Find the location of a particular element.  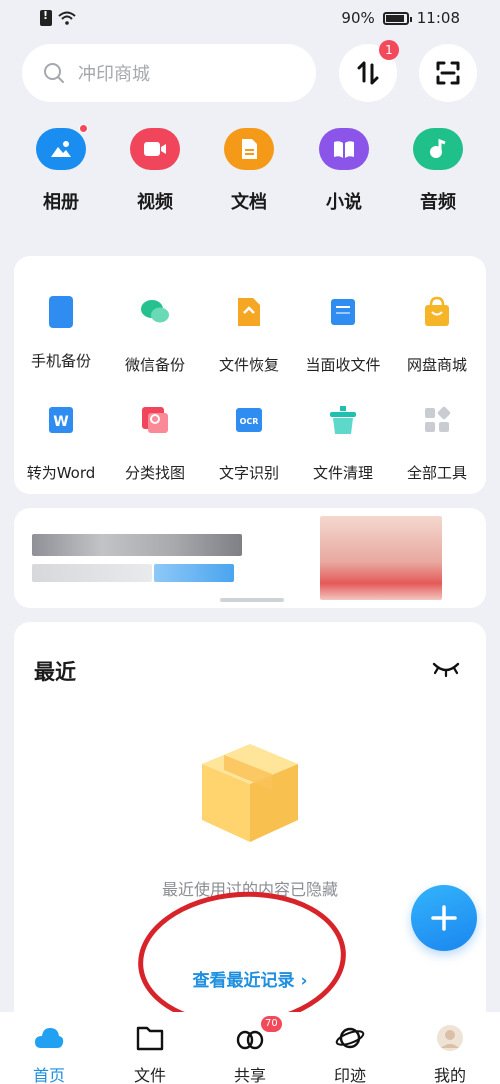

battery-icon is located at coordinates (397, 18).